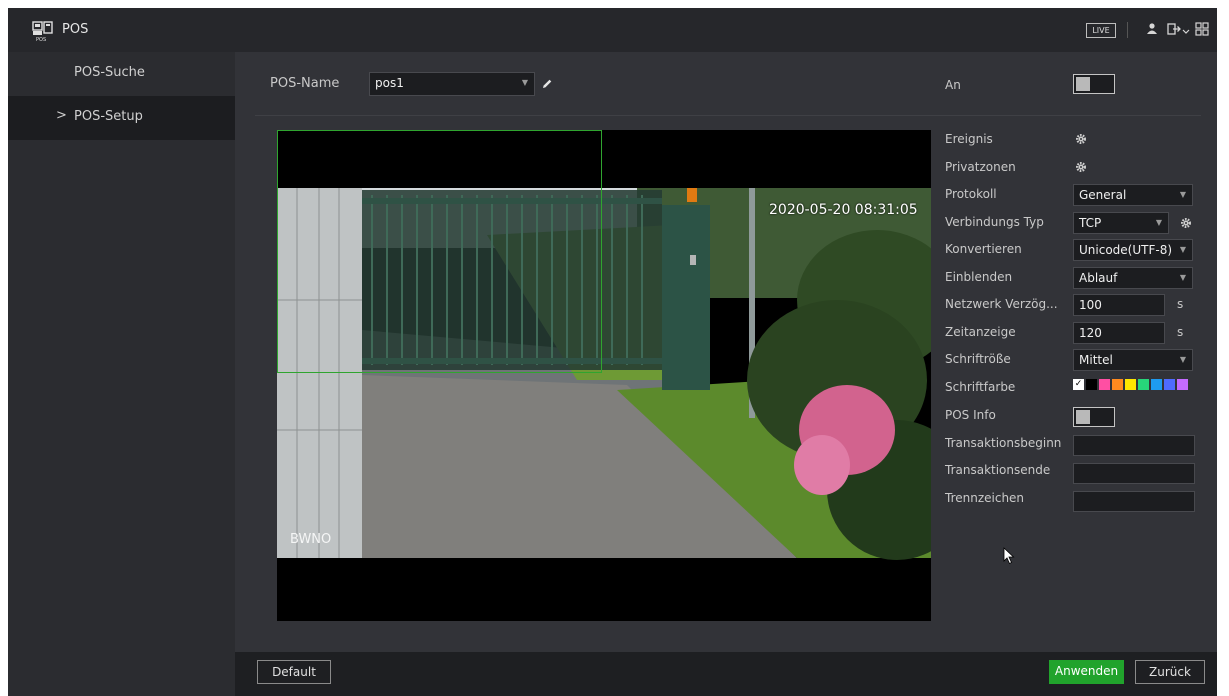 The image size is (1229, 696). Describe the element at coordinates (1103, 195) in the screenshot. I see `protokoll-value: General` at that location.